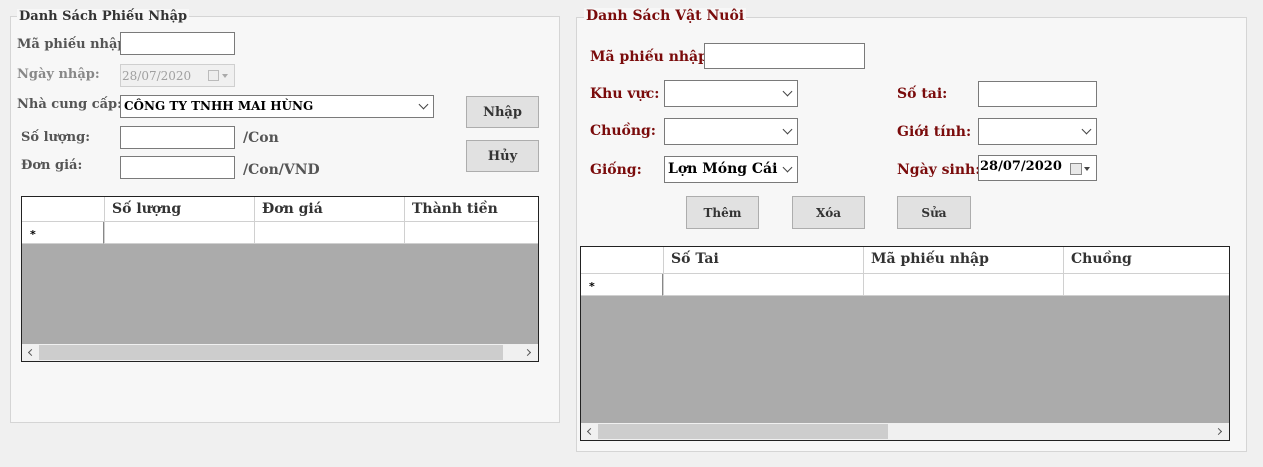 The width and height of the screenshot is (1263, 467). I want to click on grid-header: Số Tai Mã phiếu nhập Chuồng, so click(905, 260).